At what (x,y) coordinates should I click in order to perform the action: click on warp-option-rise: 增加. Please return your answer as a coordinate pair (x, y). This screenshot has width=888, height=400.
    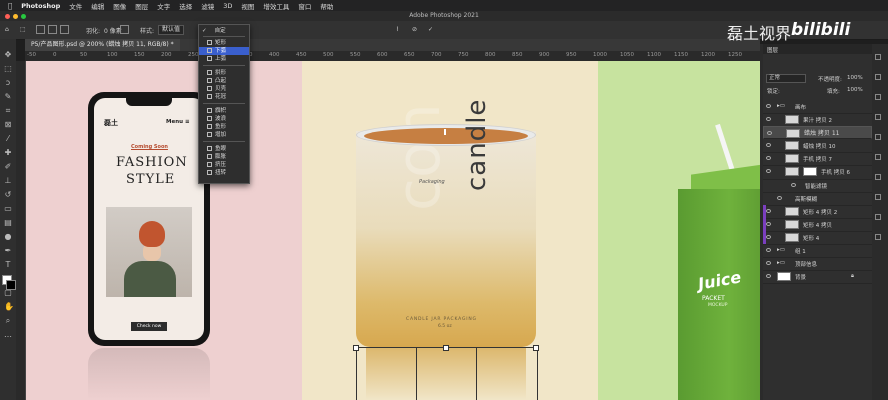
    Looking at the image, I should click on (224, 135).